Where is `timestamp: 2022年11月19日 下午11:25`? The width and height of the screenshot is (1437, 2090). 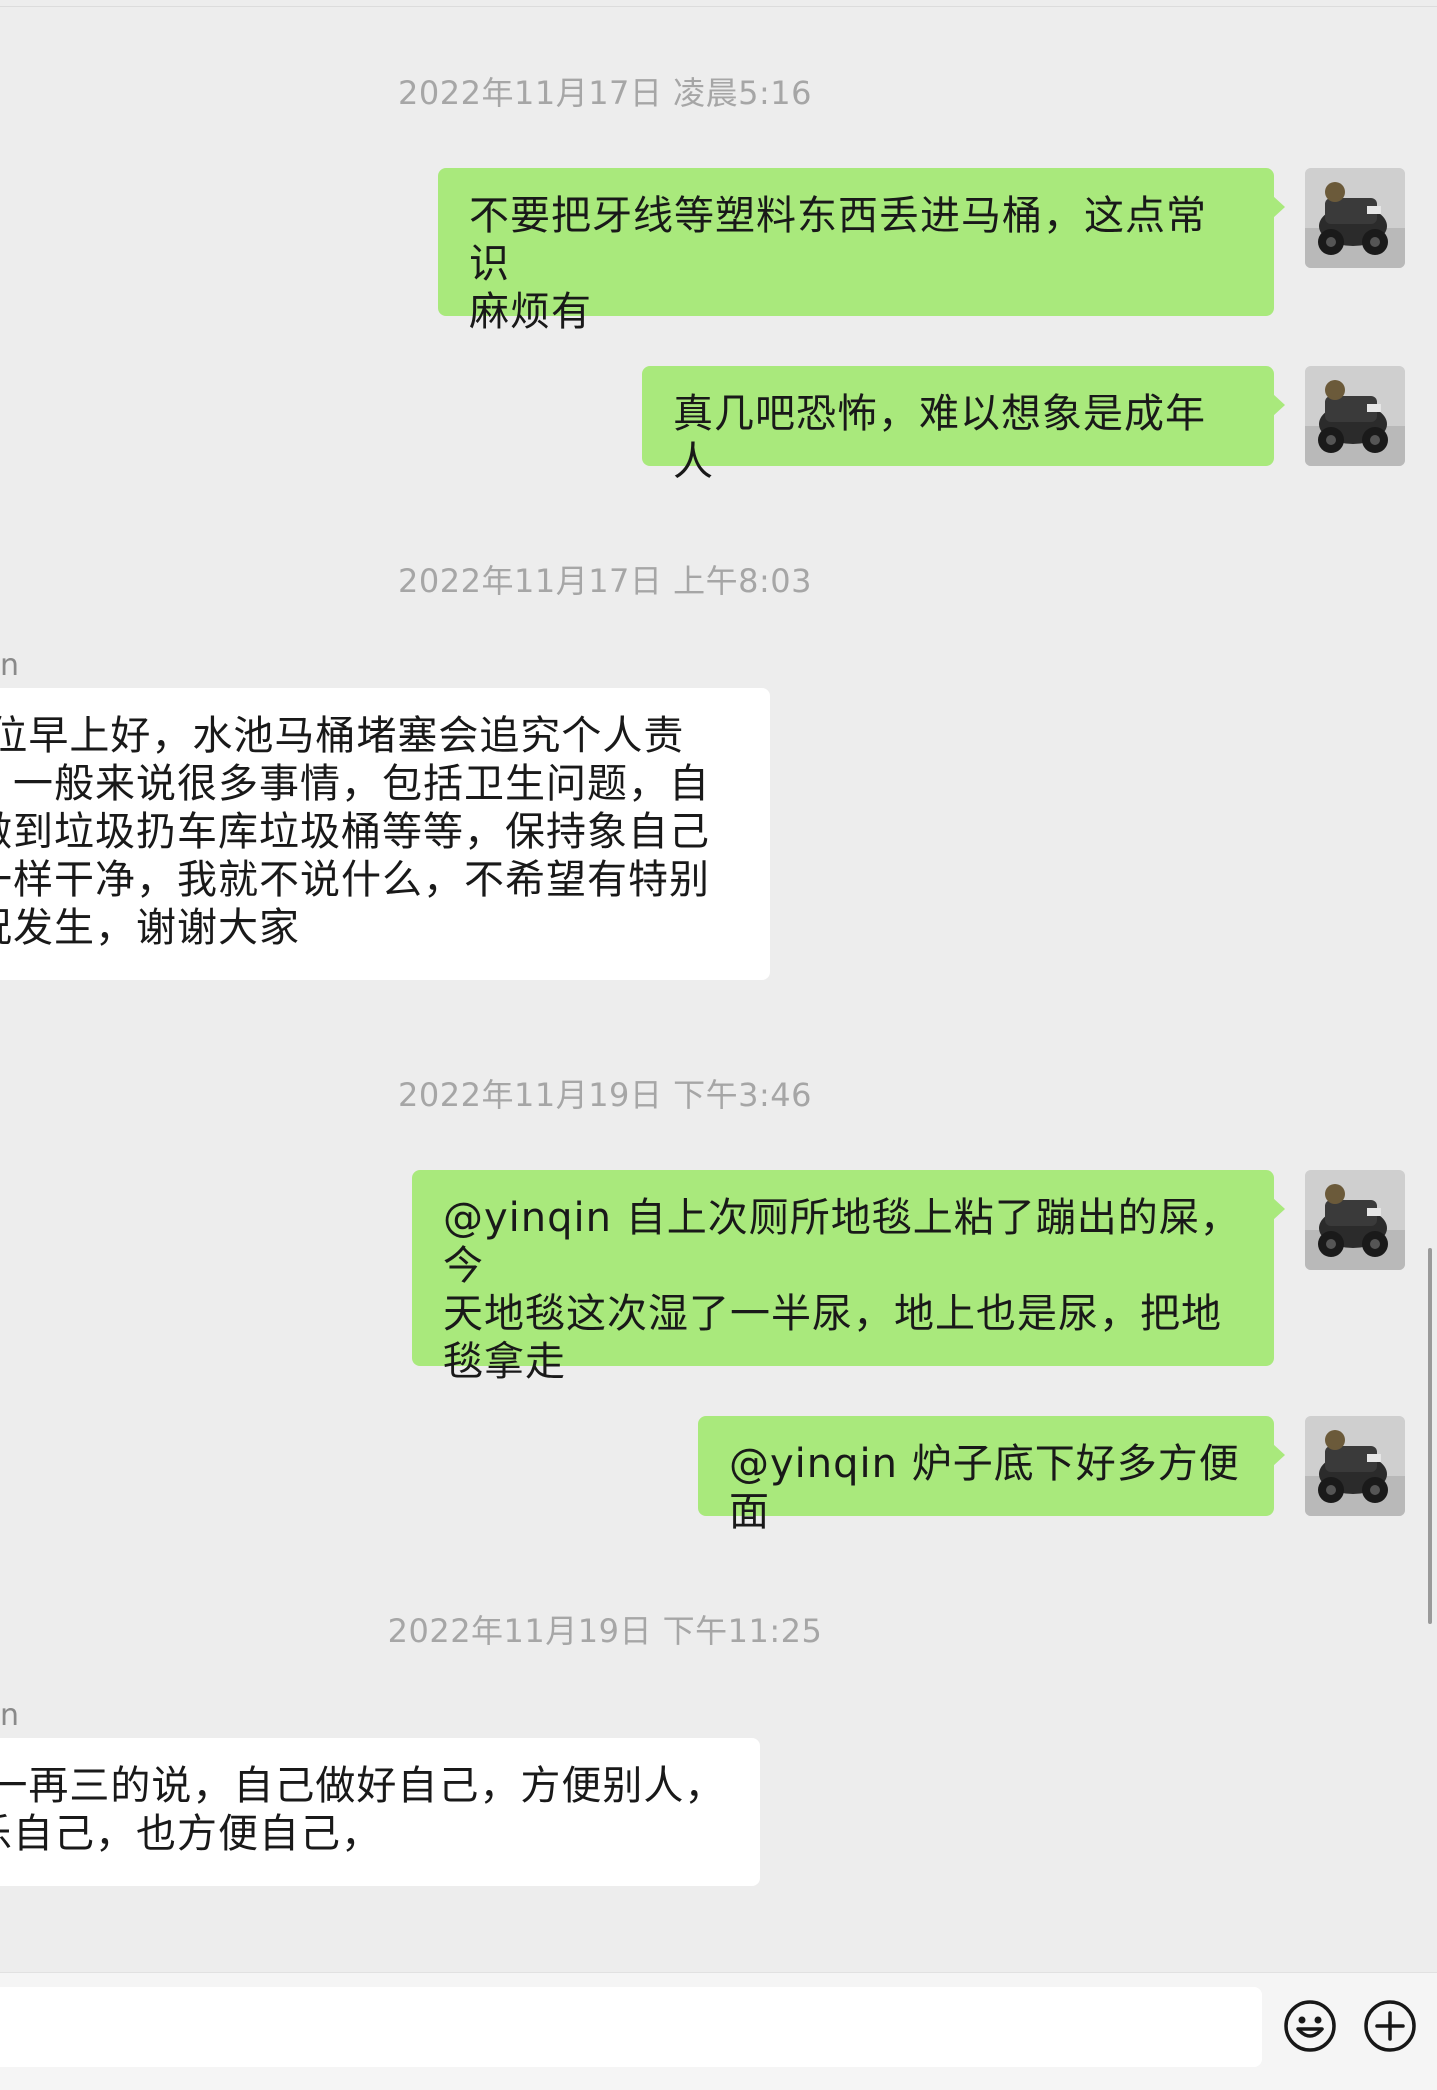
timestamp: 2022年11月19日 下午11:25 is located at coordinates (605, 1631).